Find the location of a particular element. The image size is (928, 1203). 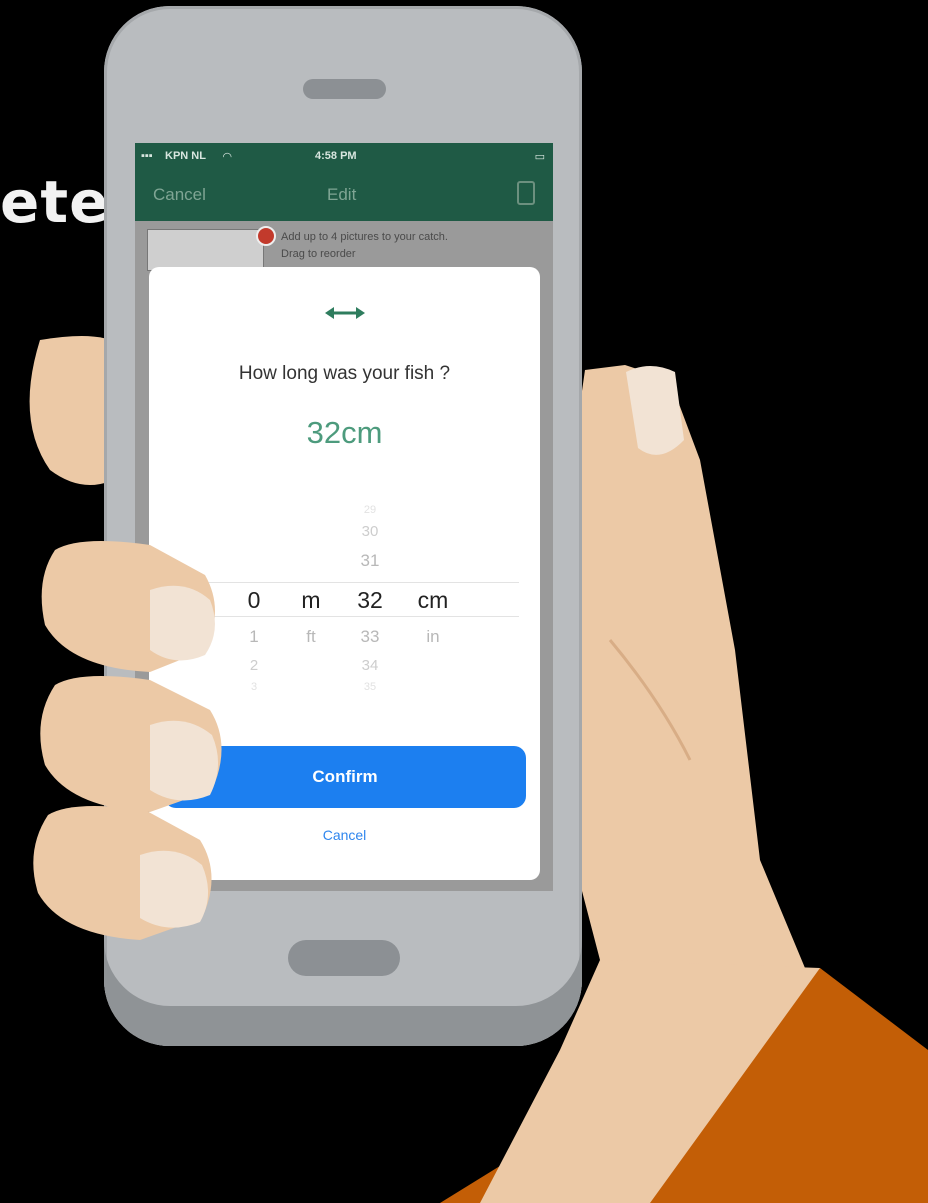

finger-index is located at coordinates (128, 606).